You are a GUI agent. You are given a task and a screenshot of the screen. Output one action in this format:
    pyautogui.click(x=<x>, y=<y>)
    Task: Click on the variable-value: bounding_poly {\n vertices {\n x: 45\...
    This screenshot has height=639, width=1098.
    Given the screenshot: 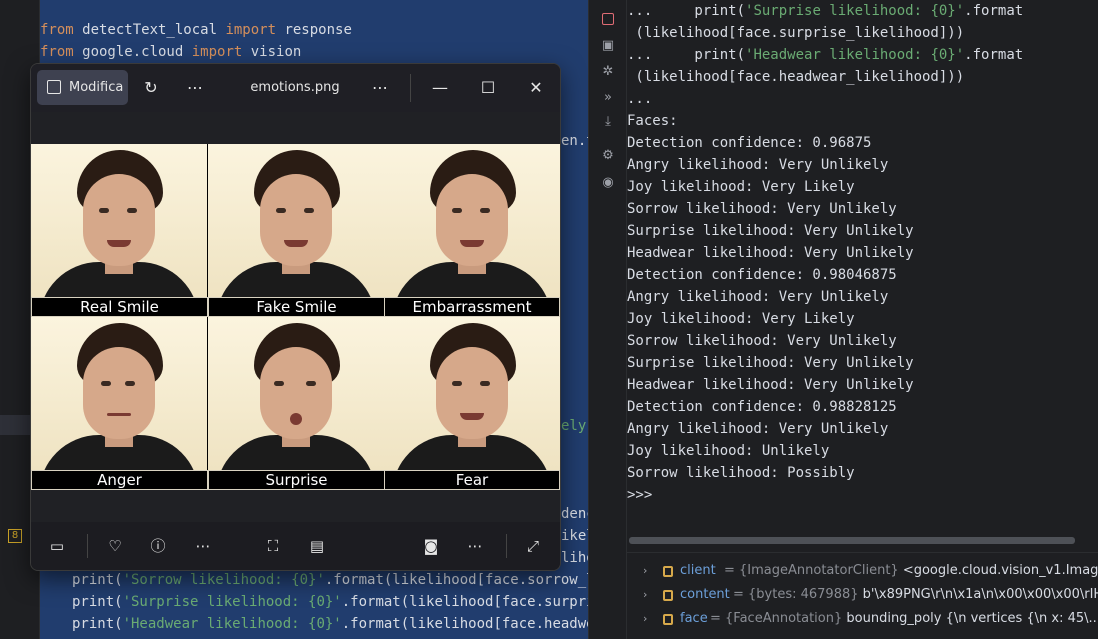 What is the action you would take?
    pyautogui.click(x=970, y=618)
    